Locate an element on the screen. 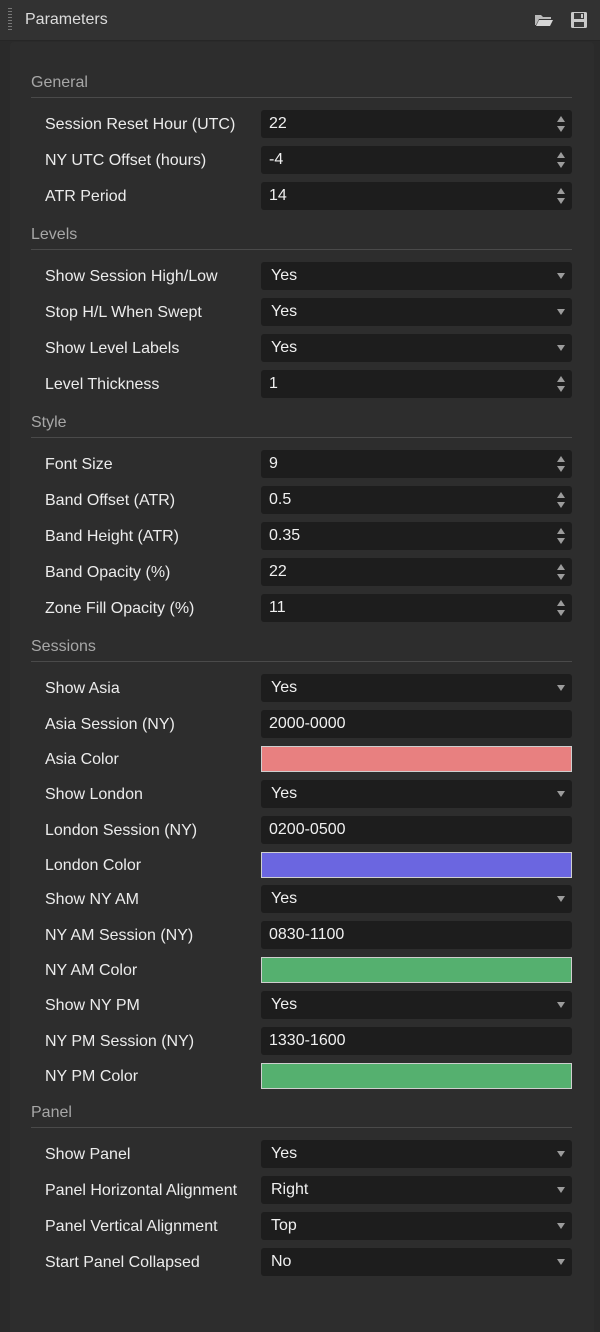 The height and width of the screenshot is (1332, 600). param-label: NY AM Session (NY) is located at coordinates (119, 935).